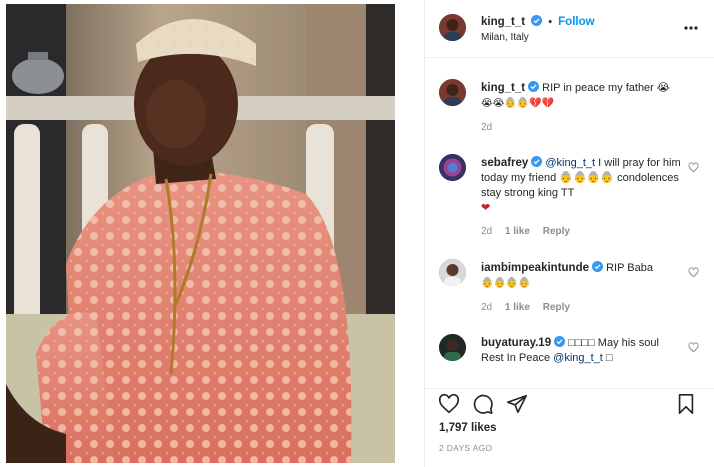  I want to click on post-location: Milan, Italy, so click(505, 37).